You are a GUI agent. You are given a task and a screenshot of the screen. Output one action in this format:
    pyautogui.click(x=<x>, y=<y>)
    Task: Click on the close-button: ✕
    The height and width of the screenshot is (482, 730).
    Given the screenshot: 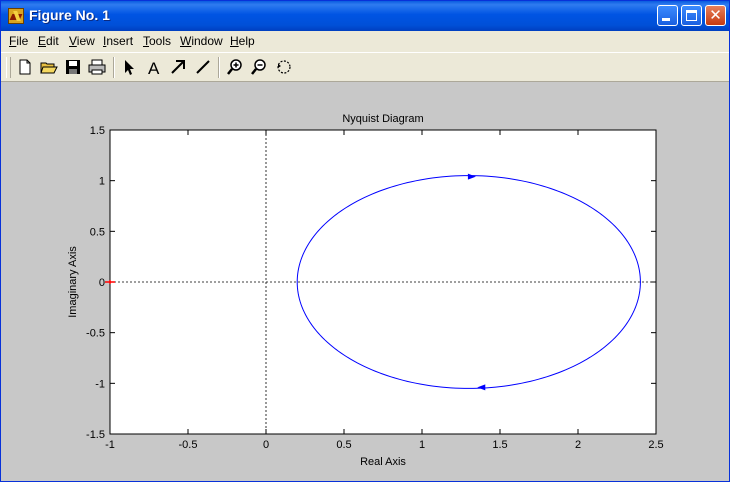 What is the action you would take?
    pyautogui.click(x=715, y=15)
    